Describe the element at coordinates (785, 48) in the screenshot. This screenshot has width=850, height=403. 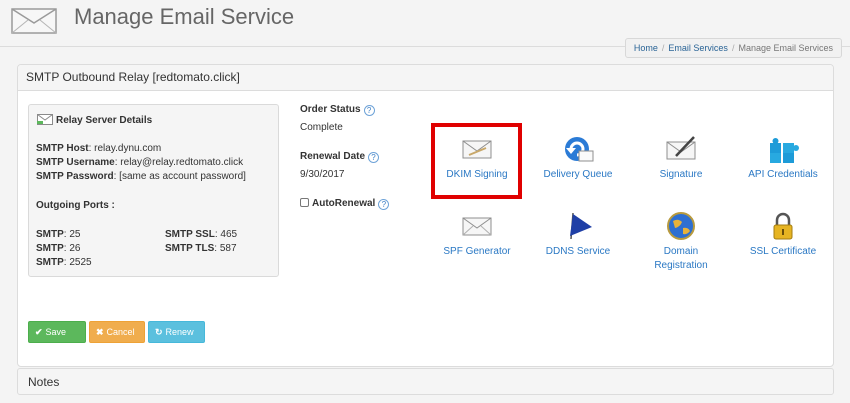
I see `breadcrumb-current: Manage Email Services` at that location.